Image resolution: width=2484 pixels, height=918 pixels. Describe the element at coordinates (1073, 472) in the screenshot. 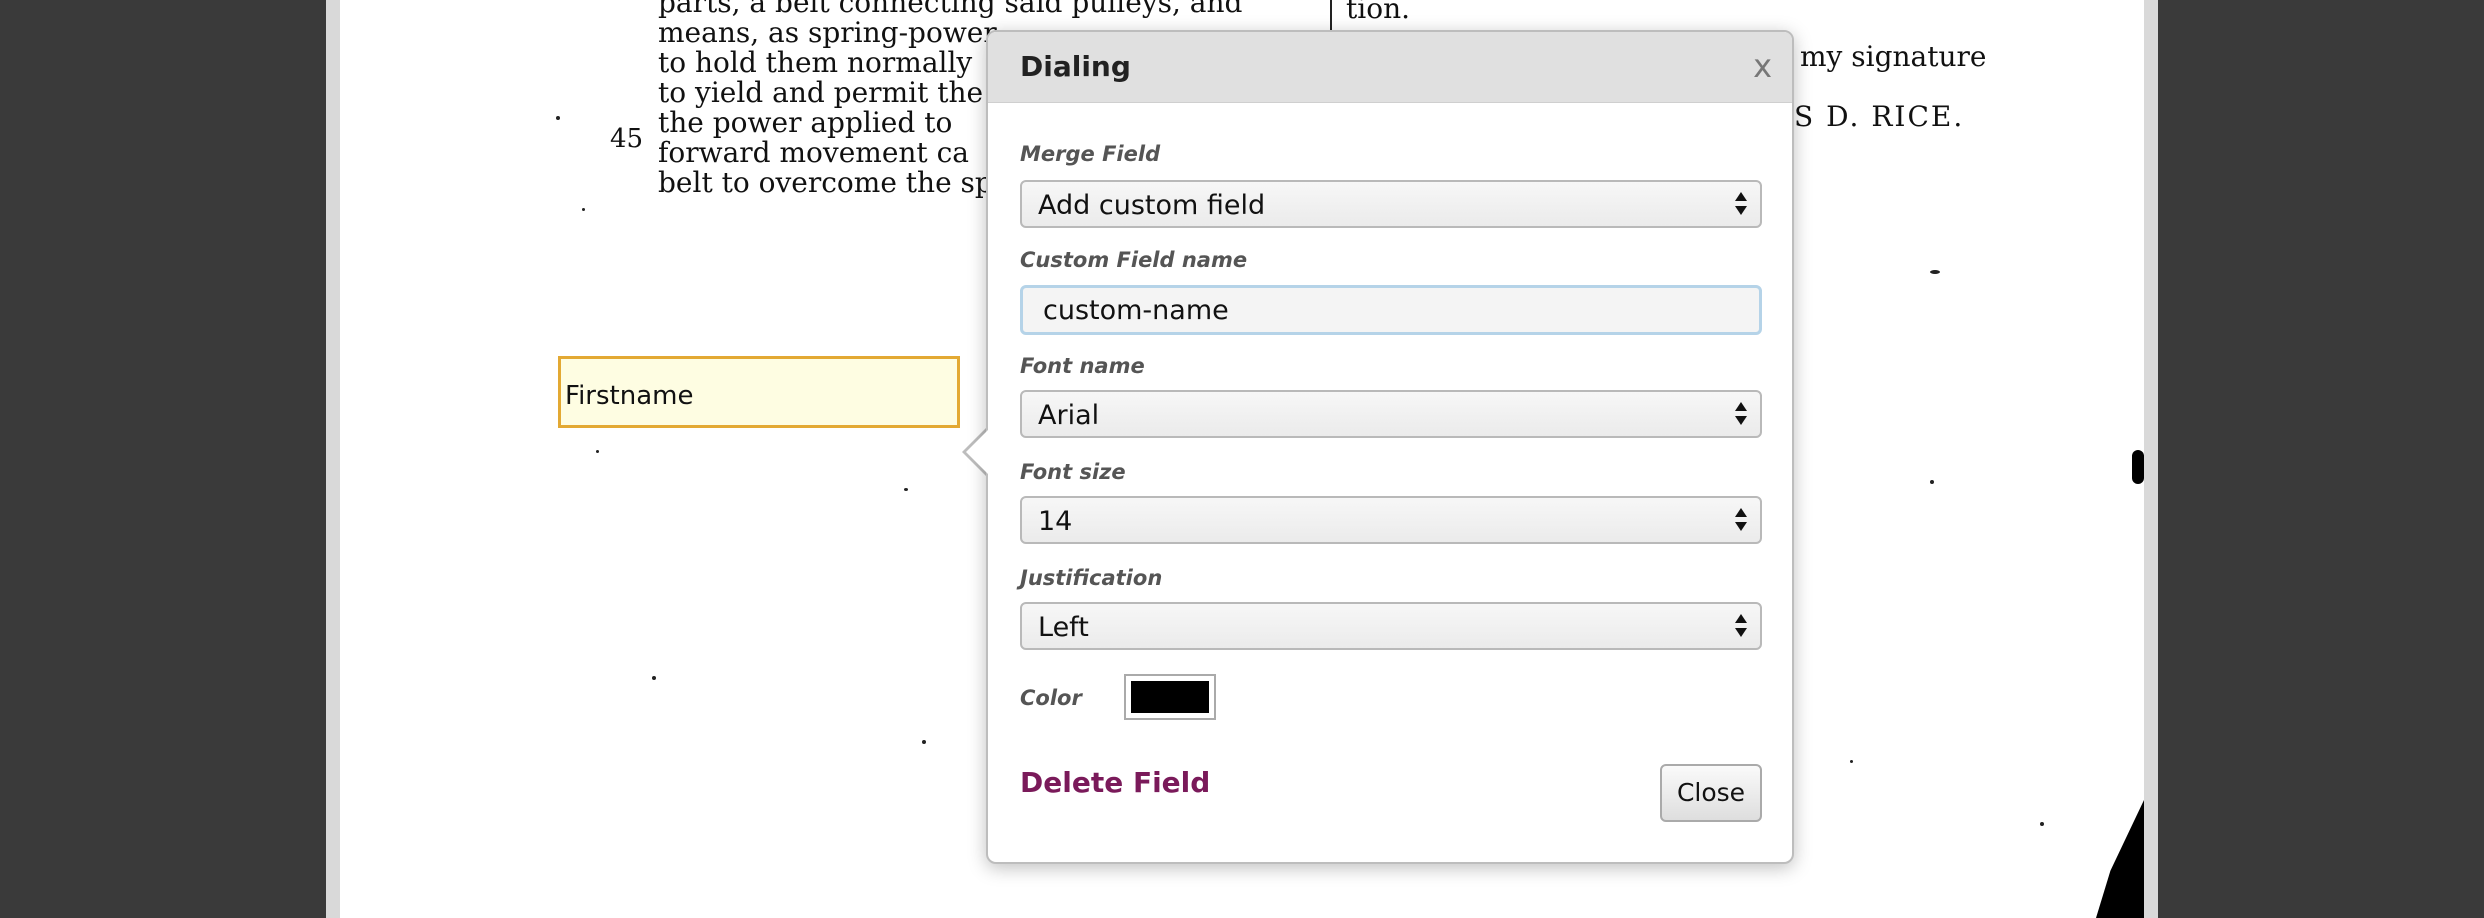

I see `font-size-label: Font size` at that location.